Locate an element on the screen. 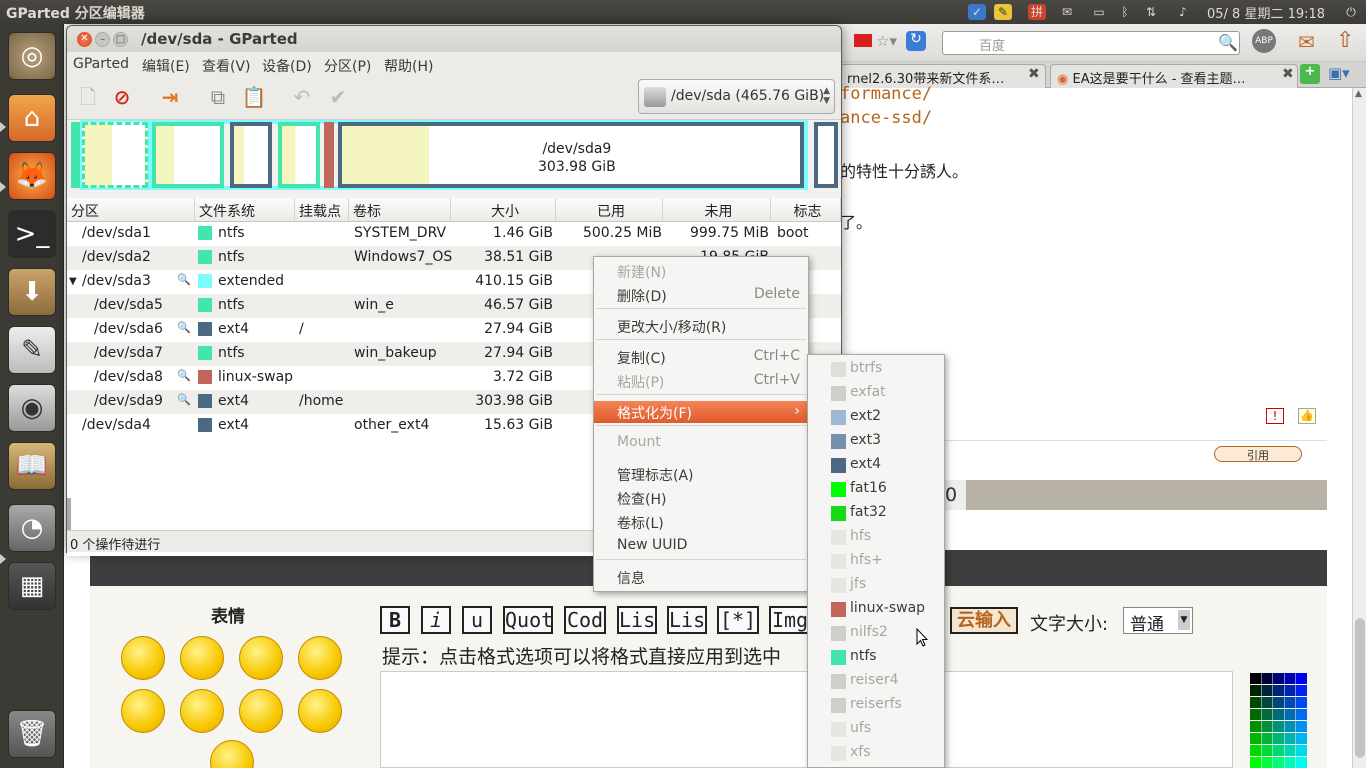 Image resolution: width=1366 pixels, height=768 pixels. tongue-emoji-icon is located at coordinates (202, 658).